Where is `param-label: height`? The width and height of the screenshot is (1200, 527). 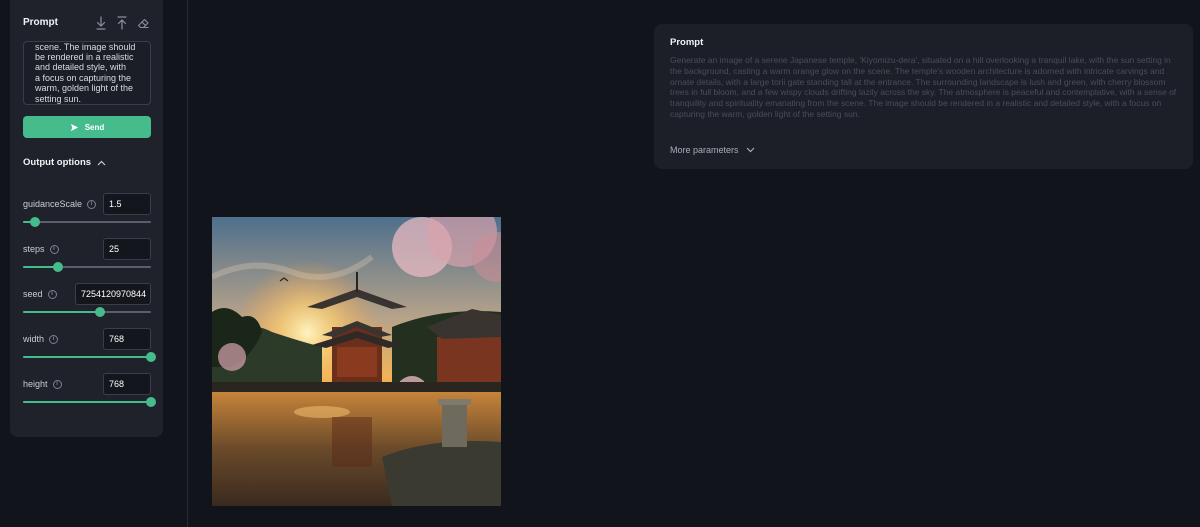
param-label: height is located at coordinates (35, 384).